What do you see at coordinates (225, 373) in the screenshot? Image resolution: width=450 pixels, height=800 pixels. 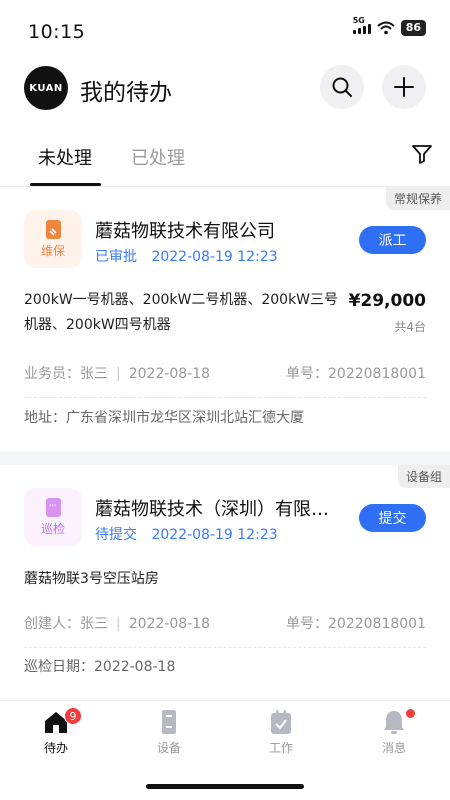 I see `card-meta: 业务员：张三 | 2022-08-18 单号：20220818001` at bounding box center [225, 373].